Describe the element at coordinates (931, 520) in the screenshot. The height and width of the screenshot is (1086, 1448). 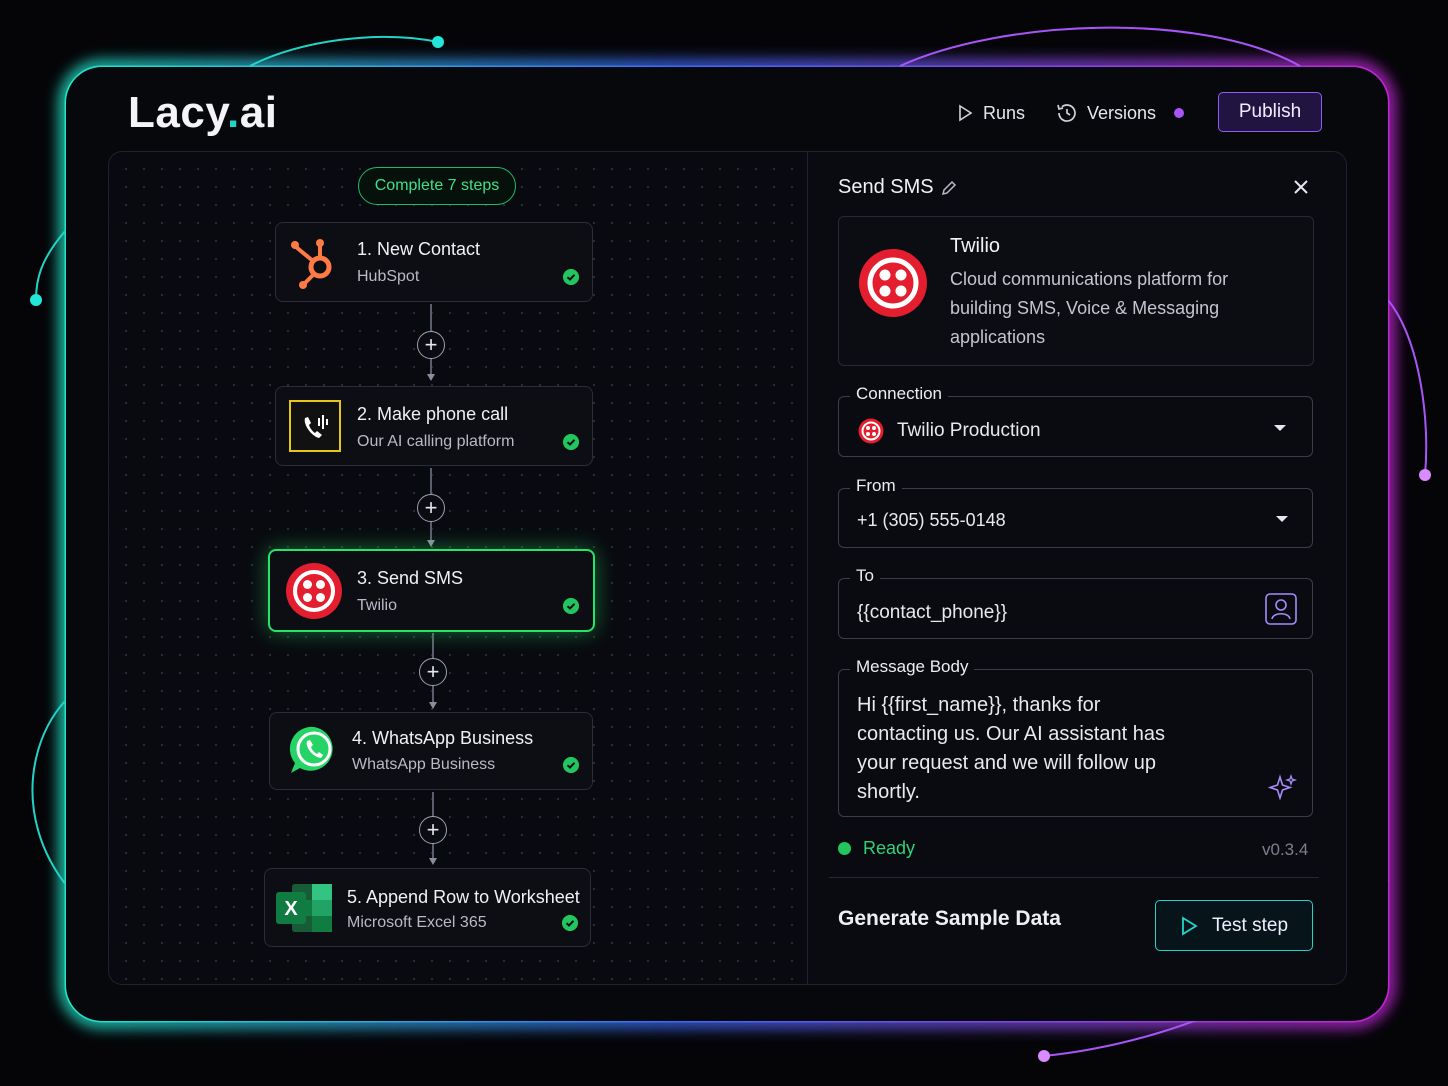
I see `from-value: +1 (305) 555-0148` at that location.